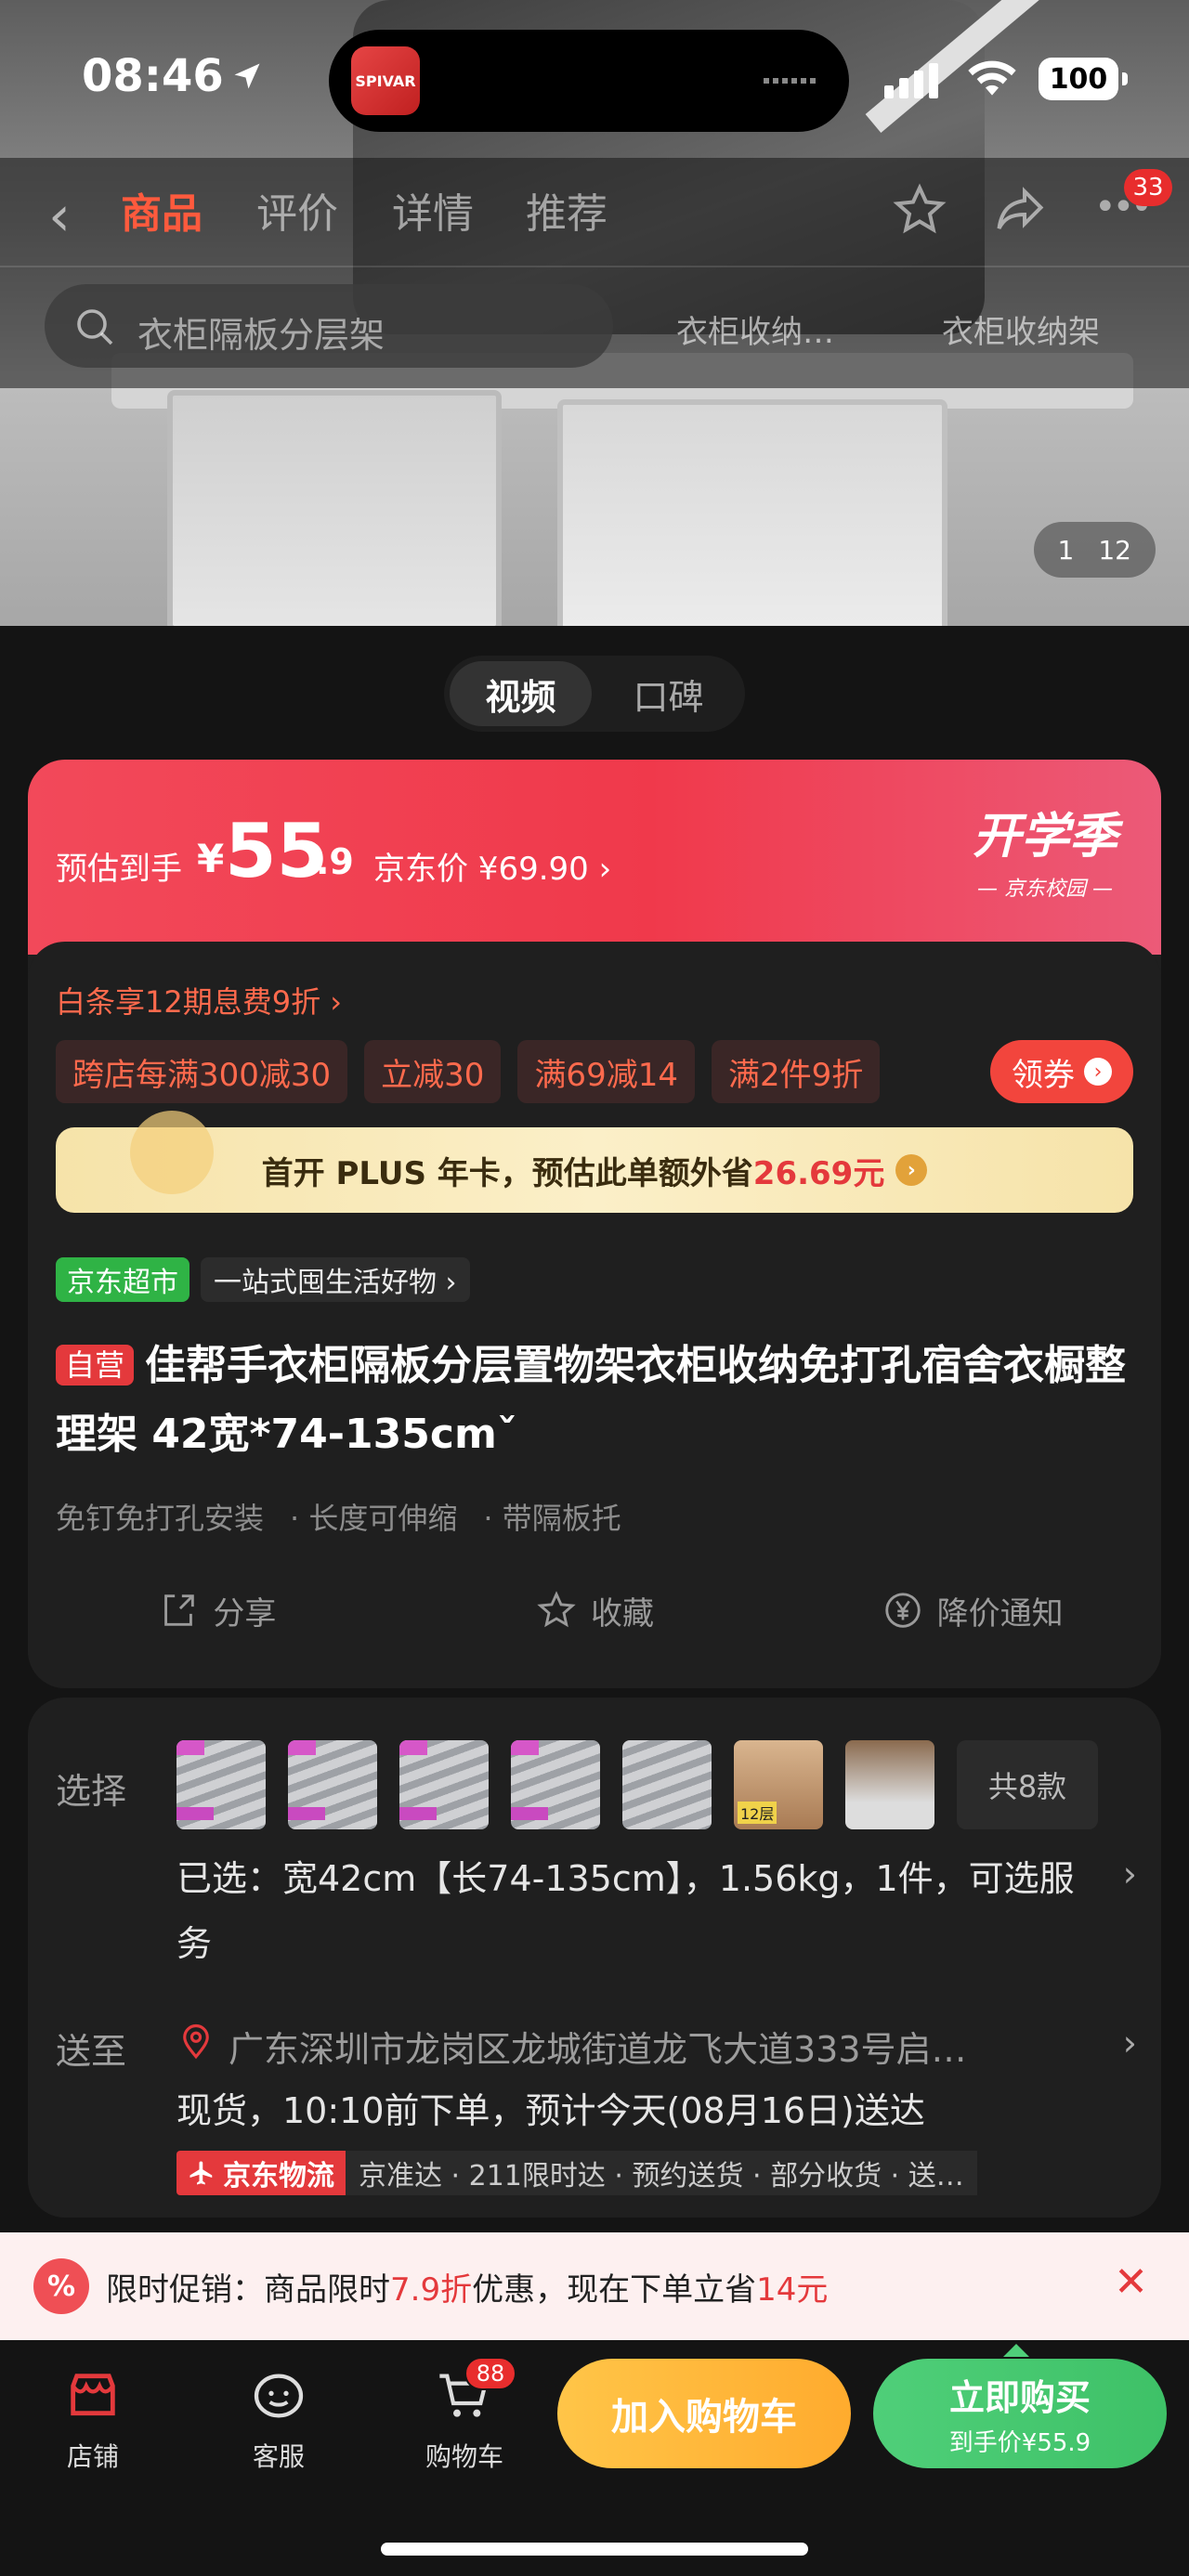 This screenshot has height=2576, width=1189. What do you see at coordinates (1045, 890) in the screenshot?
I see `campaign-subtitle: — 京东校园 —` at bounding box center [1045, 890].